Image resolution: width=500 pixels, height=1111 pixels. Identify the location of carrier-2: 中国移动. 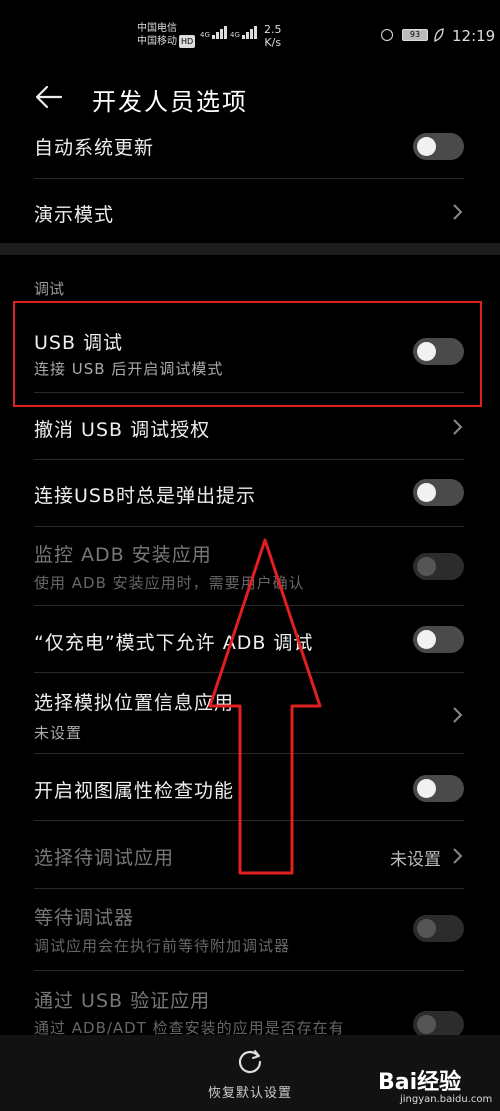
(157, 41).